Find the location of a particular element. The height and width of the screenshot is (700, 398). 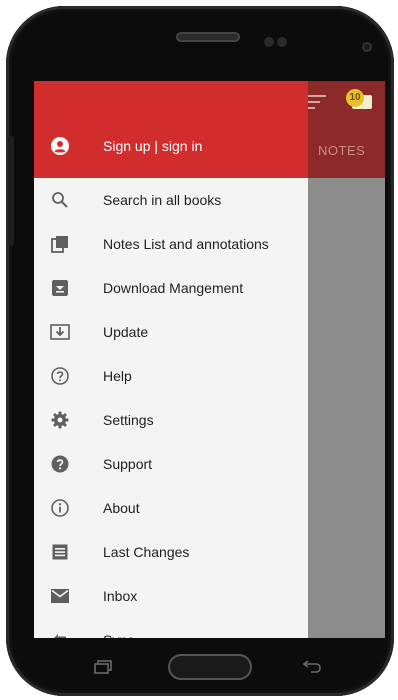

home-button is located at coordinates (210, 667).